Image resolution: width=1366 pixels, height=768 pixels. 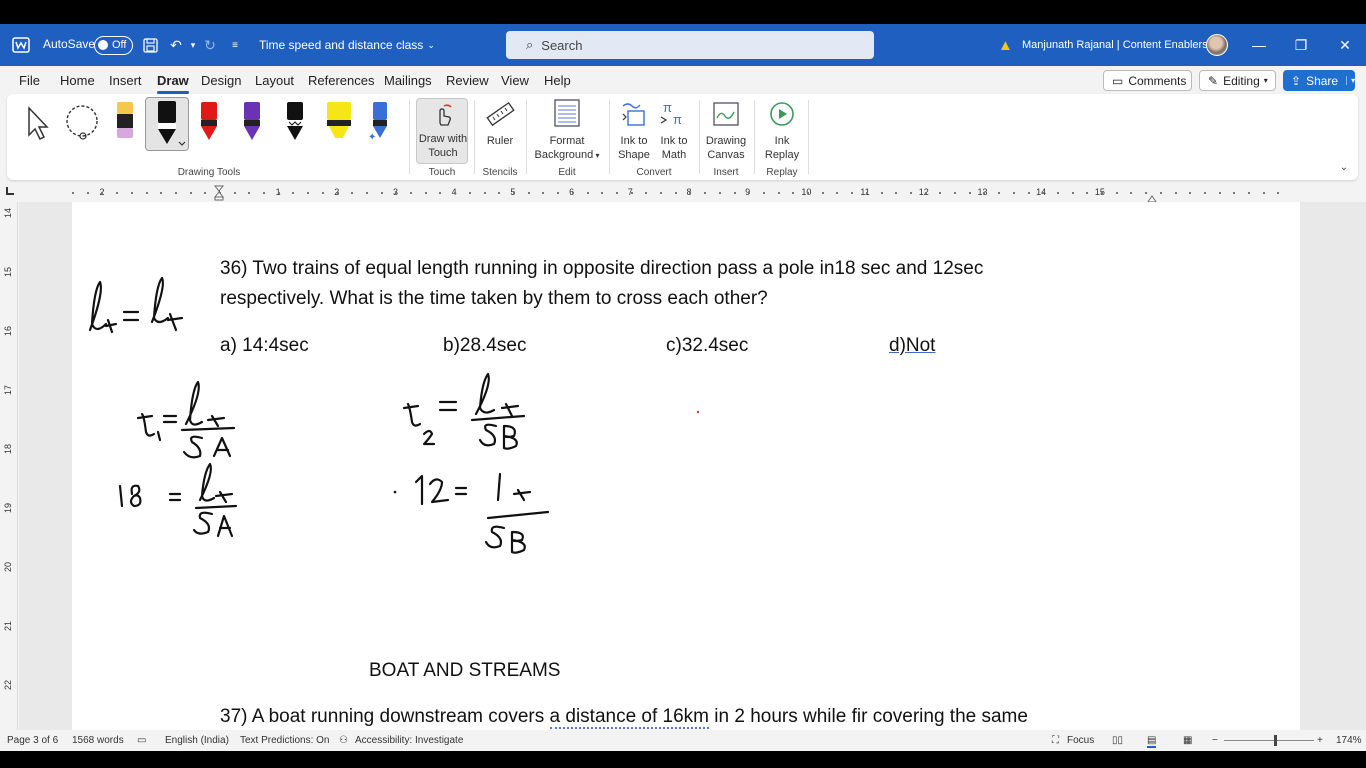 I want to click on horizontal-ruler: 21123456789101112131415, so click(x=683, y=193).